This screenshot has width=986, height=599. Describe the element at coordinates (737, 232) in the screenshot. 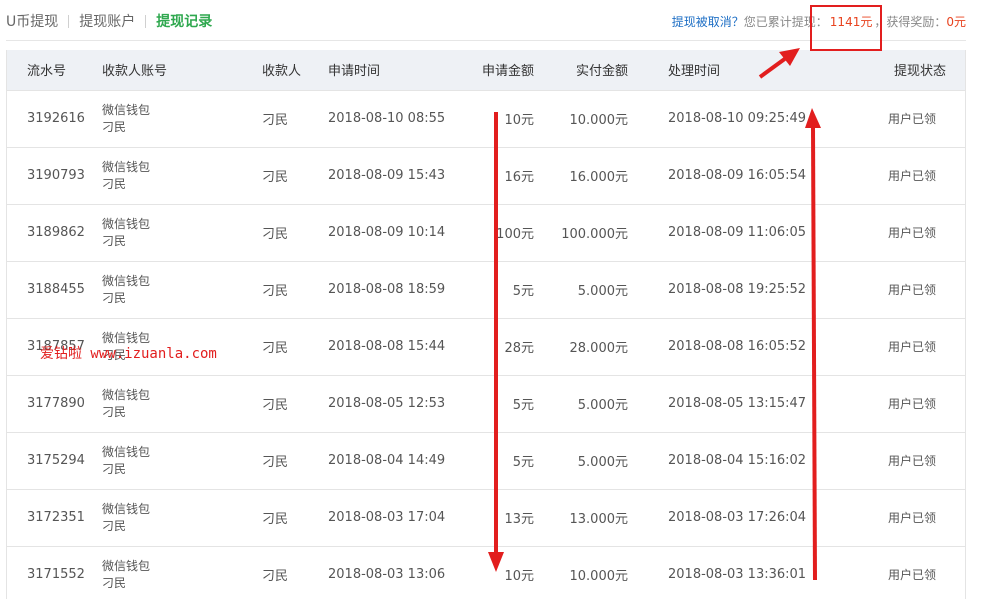

I see `process-time-cell: 2018-08-09 11:06:05` at that location.